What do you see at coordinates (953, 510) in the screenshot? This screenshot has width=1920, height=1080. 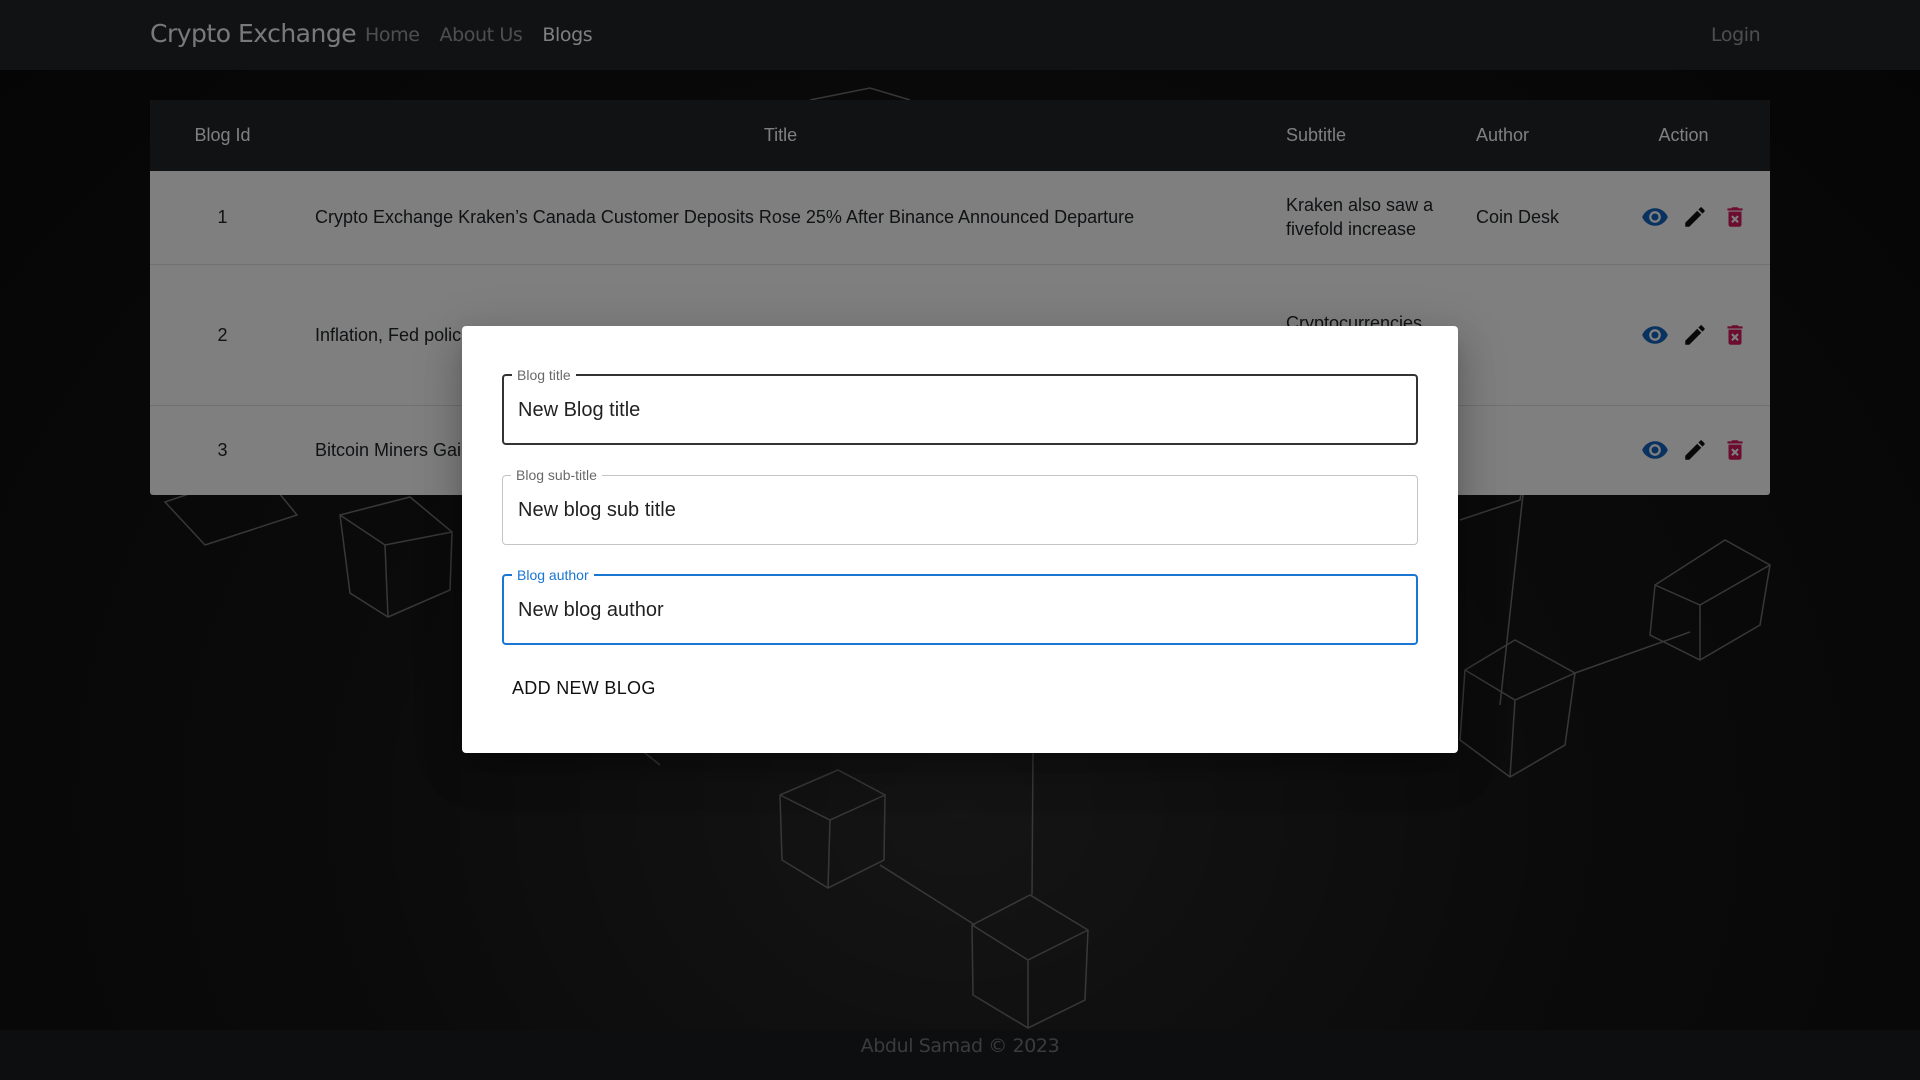 I see `blog-subtitle-input` at bounding box center [953, 510].